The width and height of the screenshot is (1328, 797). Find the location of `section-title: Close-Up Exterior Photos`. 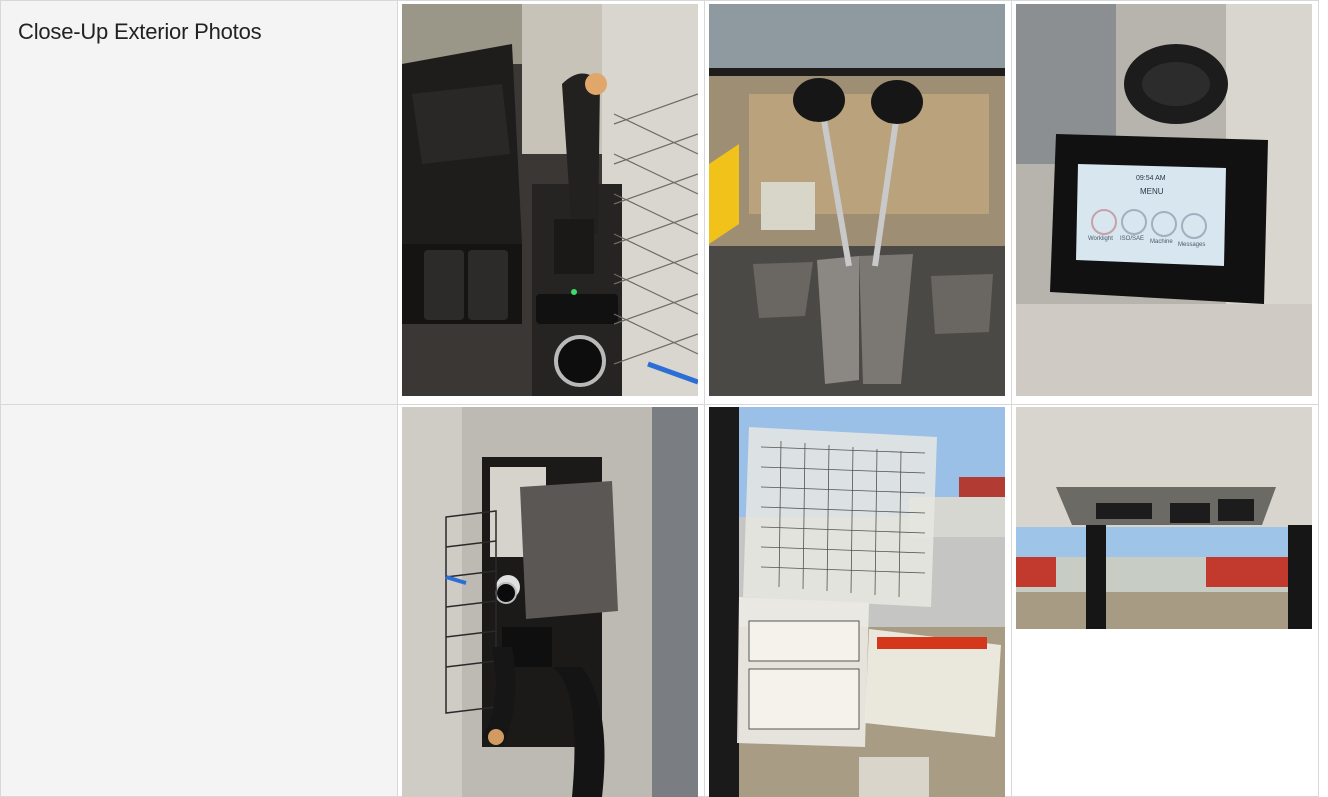

section-title: Close-Up Exterior Photos is located at coordinates (140, 31).